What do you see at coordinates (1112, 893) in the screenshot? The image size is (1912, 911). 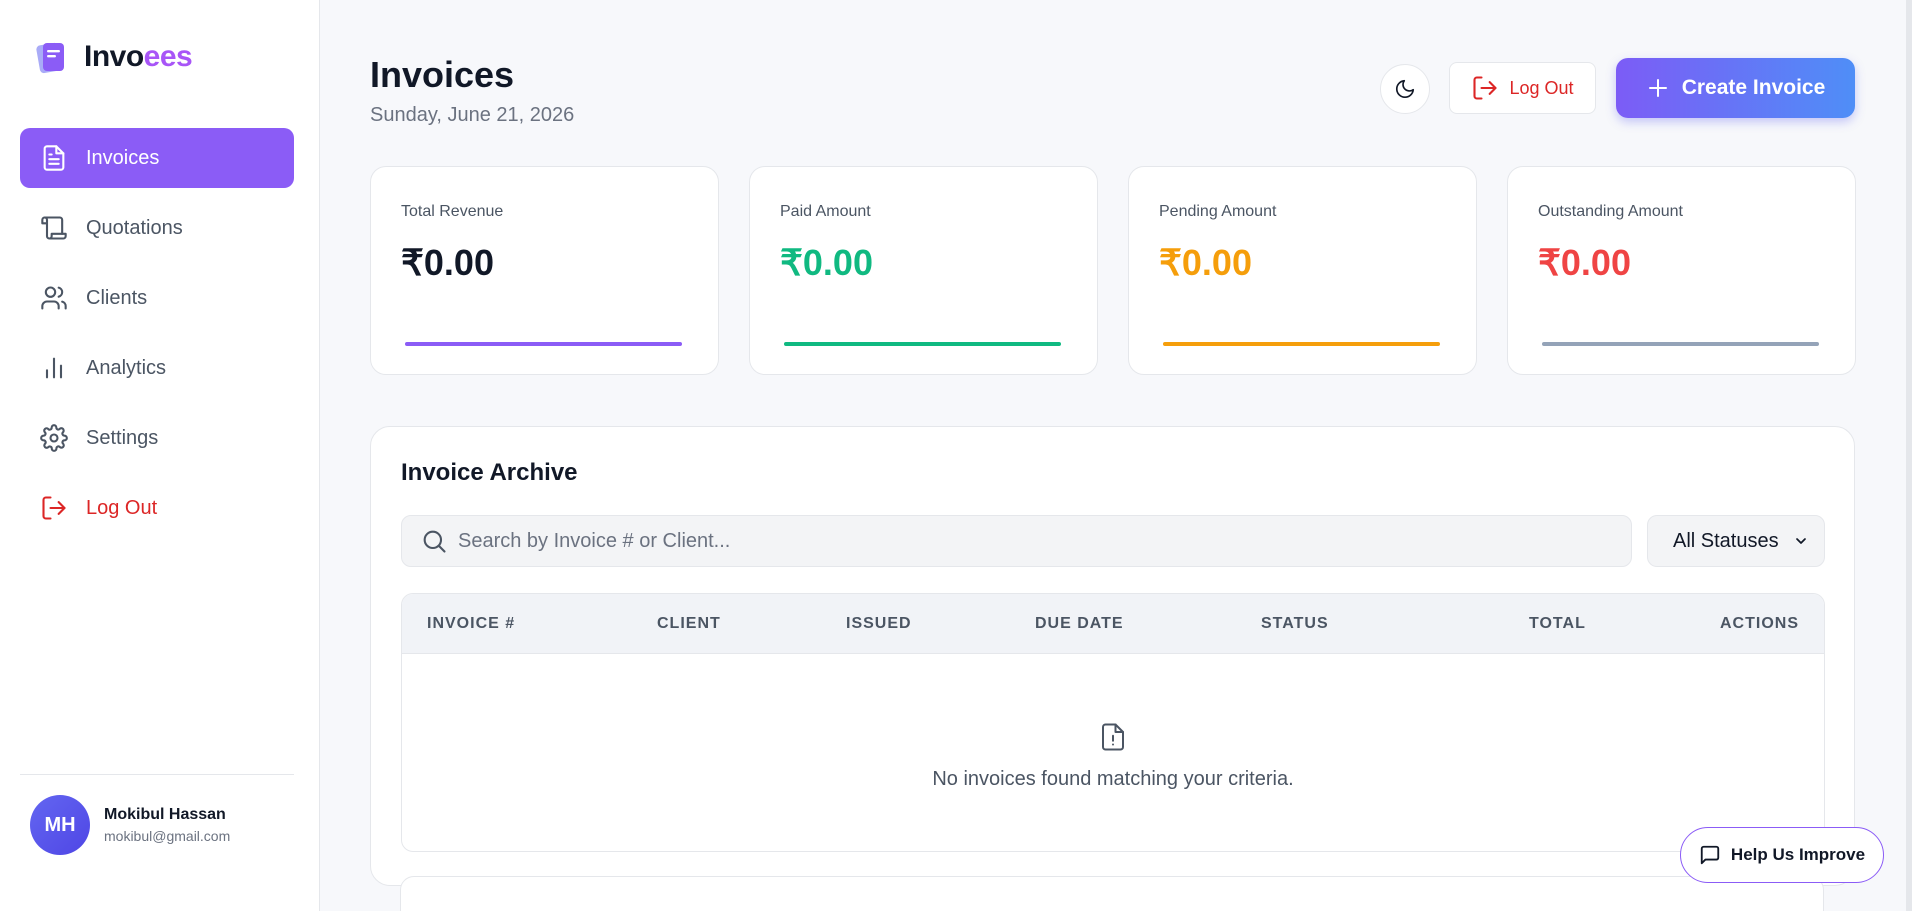 I see `next-section-card` at bounding box center [1112, 893].